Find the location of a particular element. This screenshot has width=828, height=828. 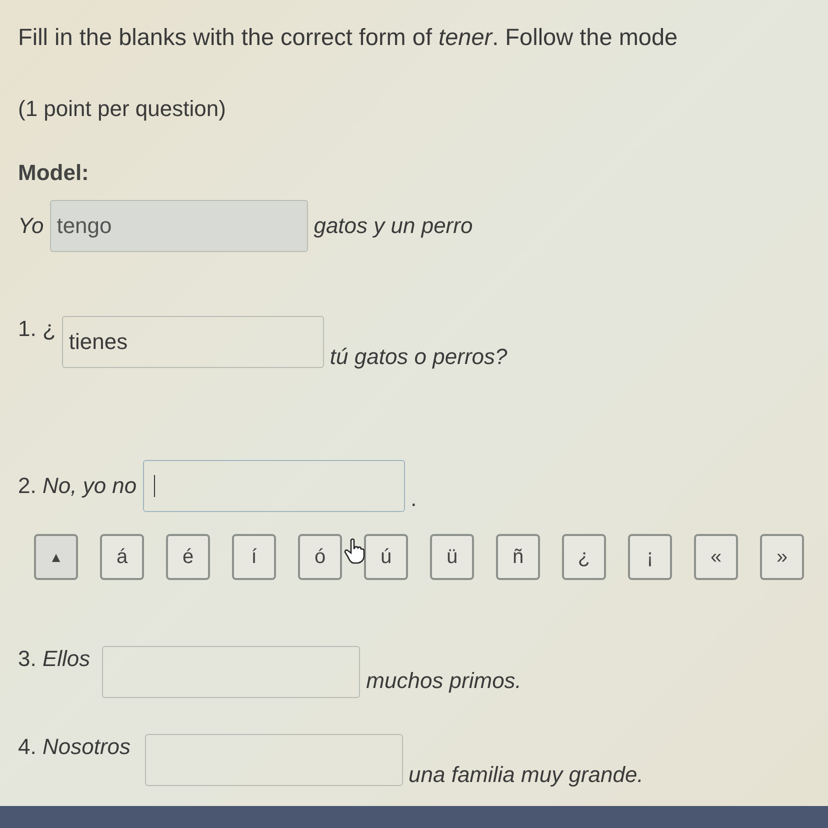

accent-key: ó is located at coordinates (320, 557).